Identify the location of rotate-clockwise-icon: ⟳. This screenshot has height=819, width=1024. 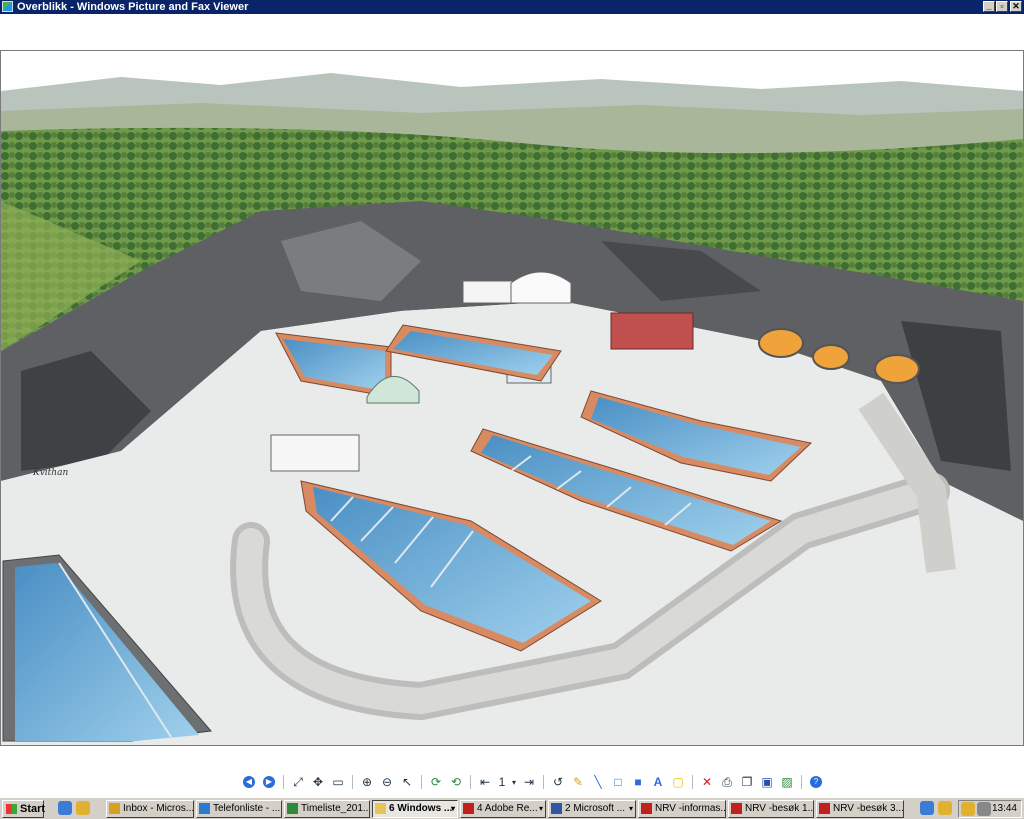
(436, 782).